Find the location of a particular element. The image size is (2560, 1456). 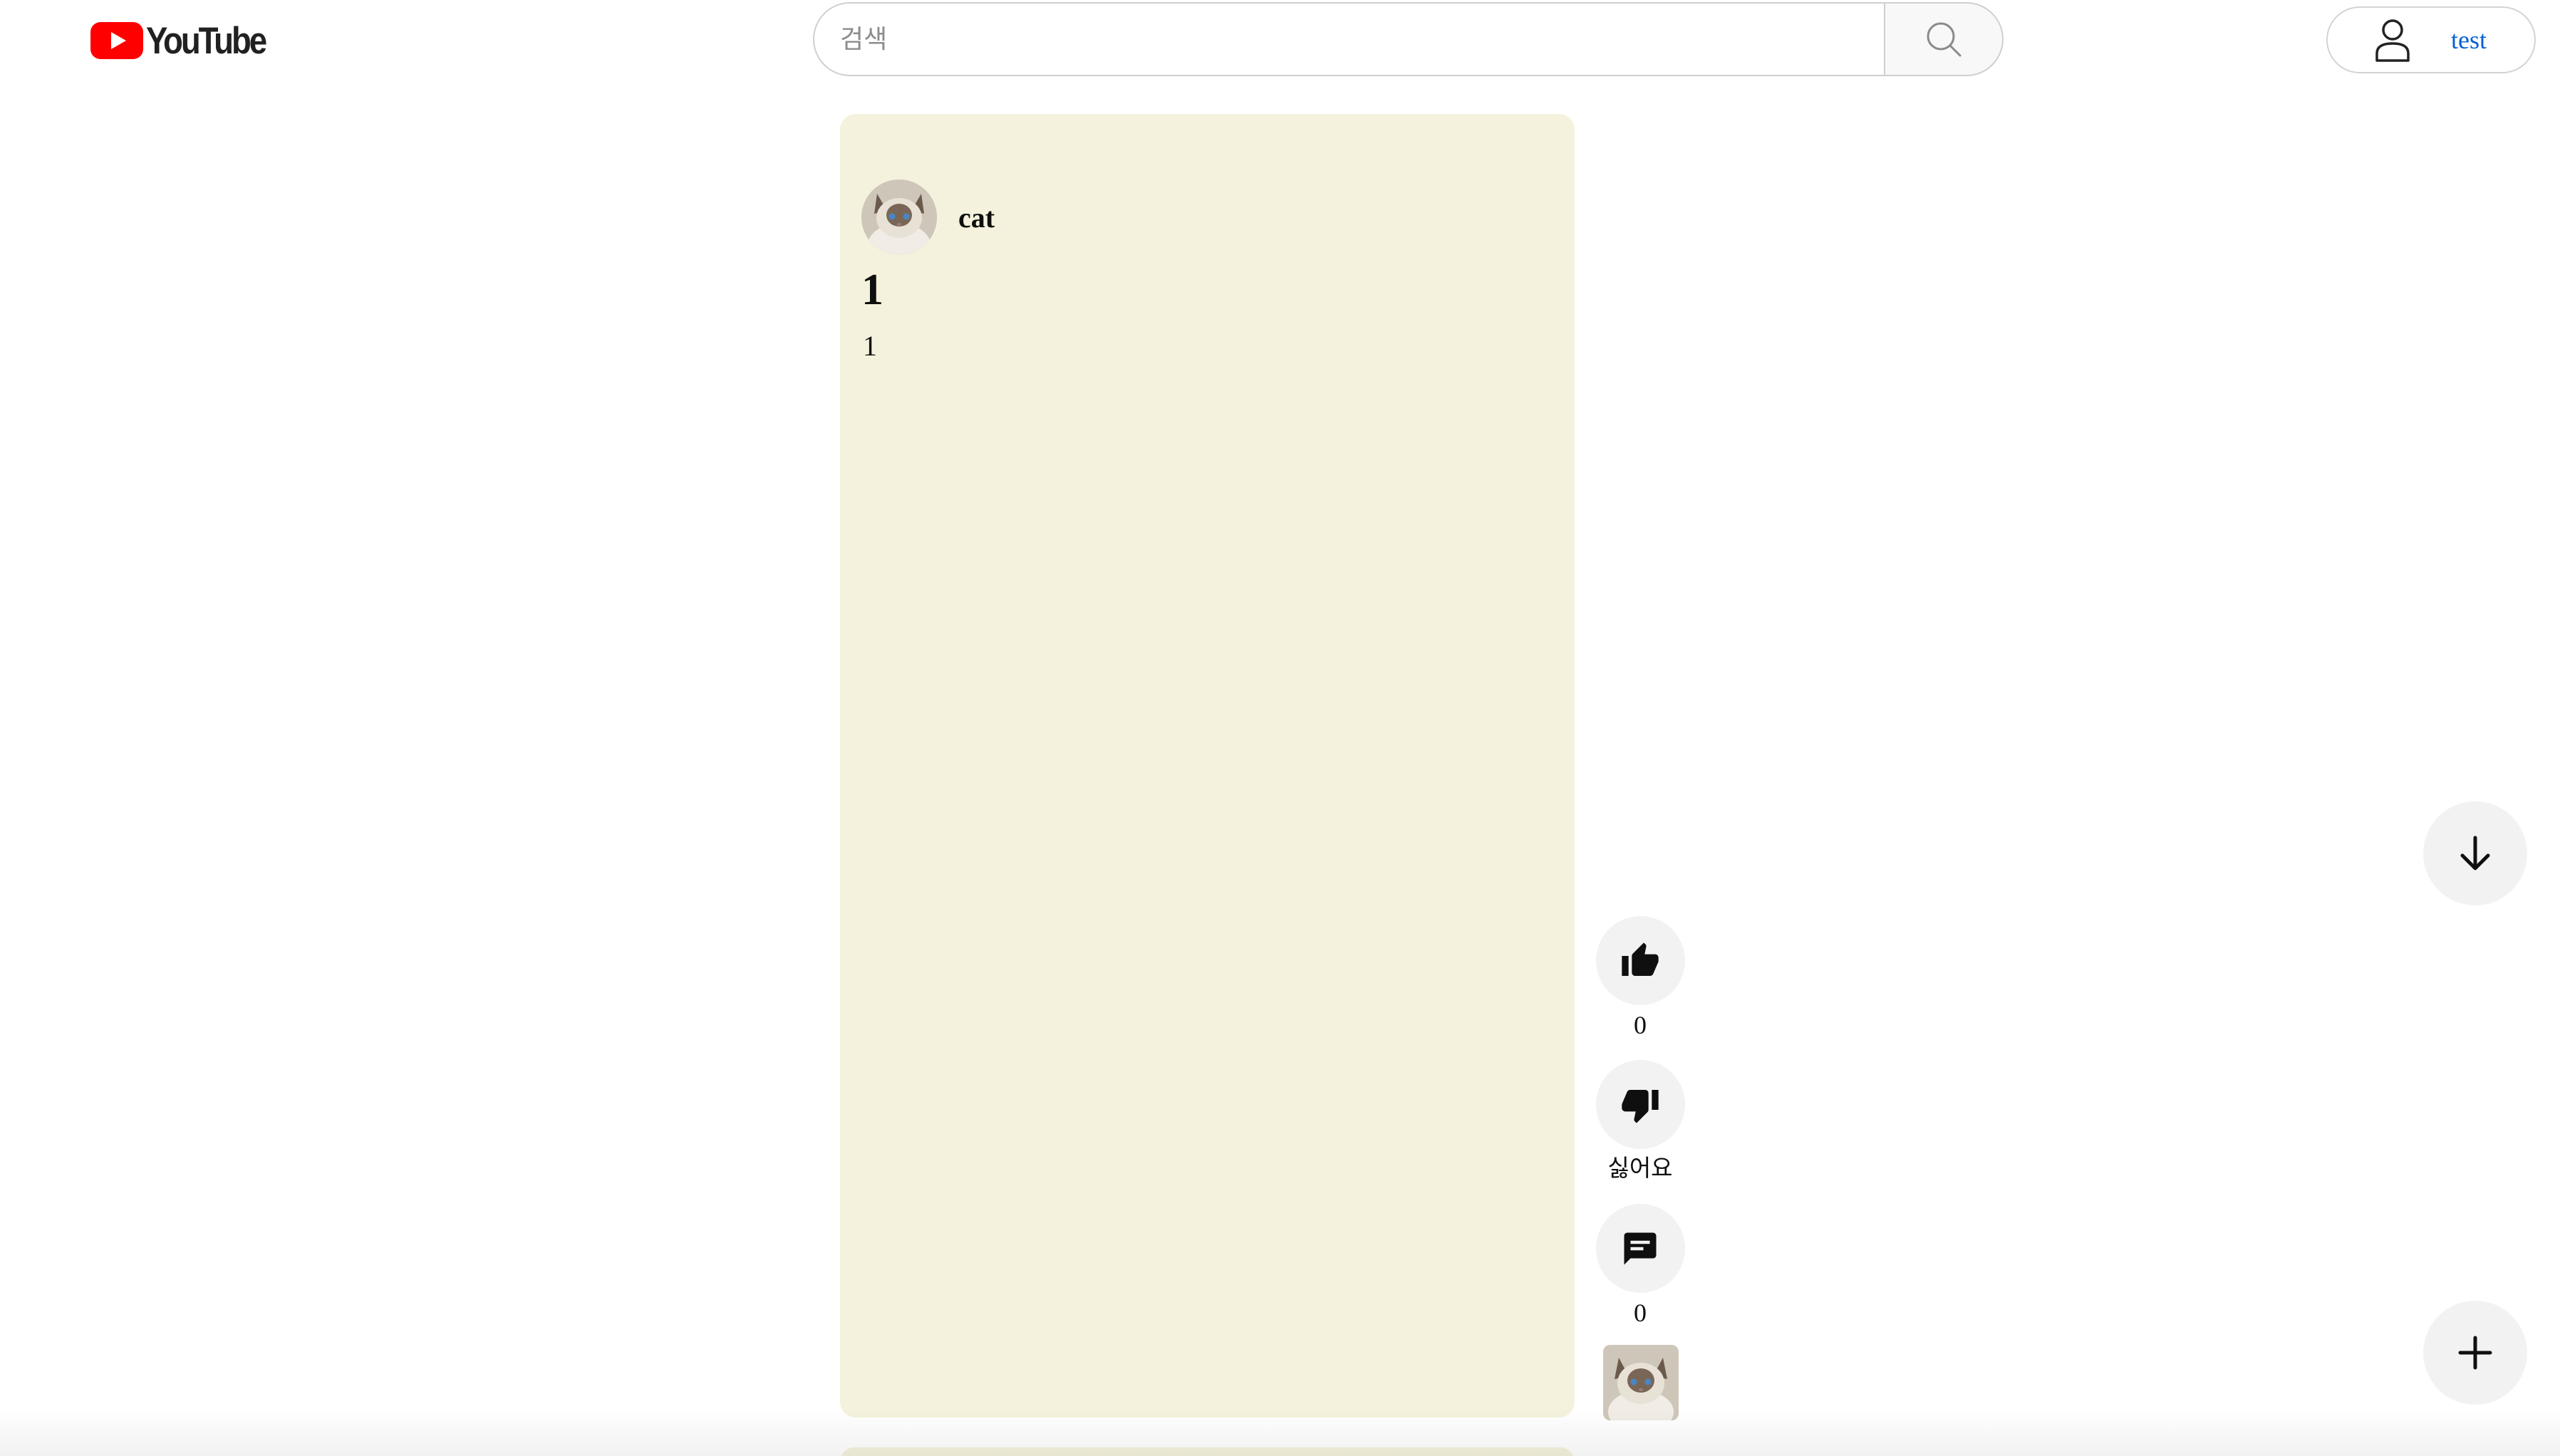

like-count: 0 is located at coordinates (1641, 1025).